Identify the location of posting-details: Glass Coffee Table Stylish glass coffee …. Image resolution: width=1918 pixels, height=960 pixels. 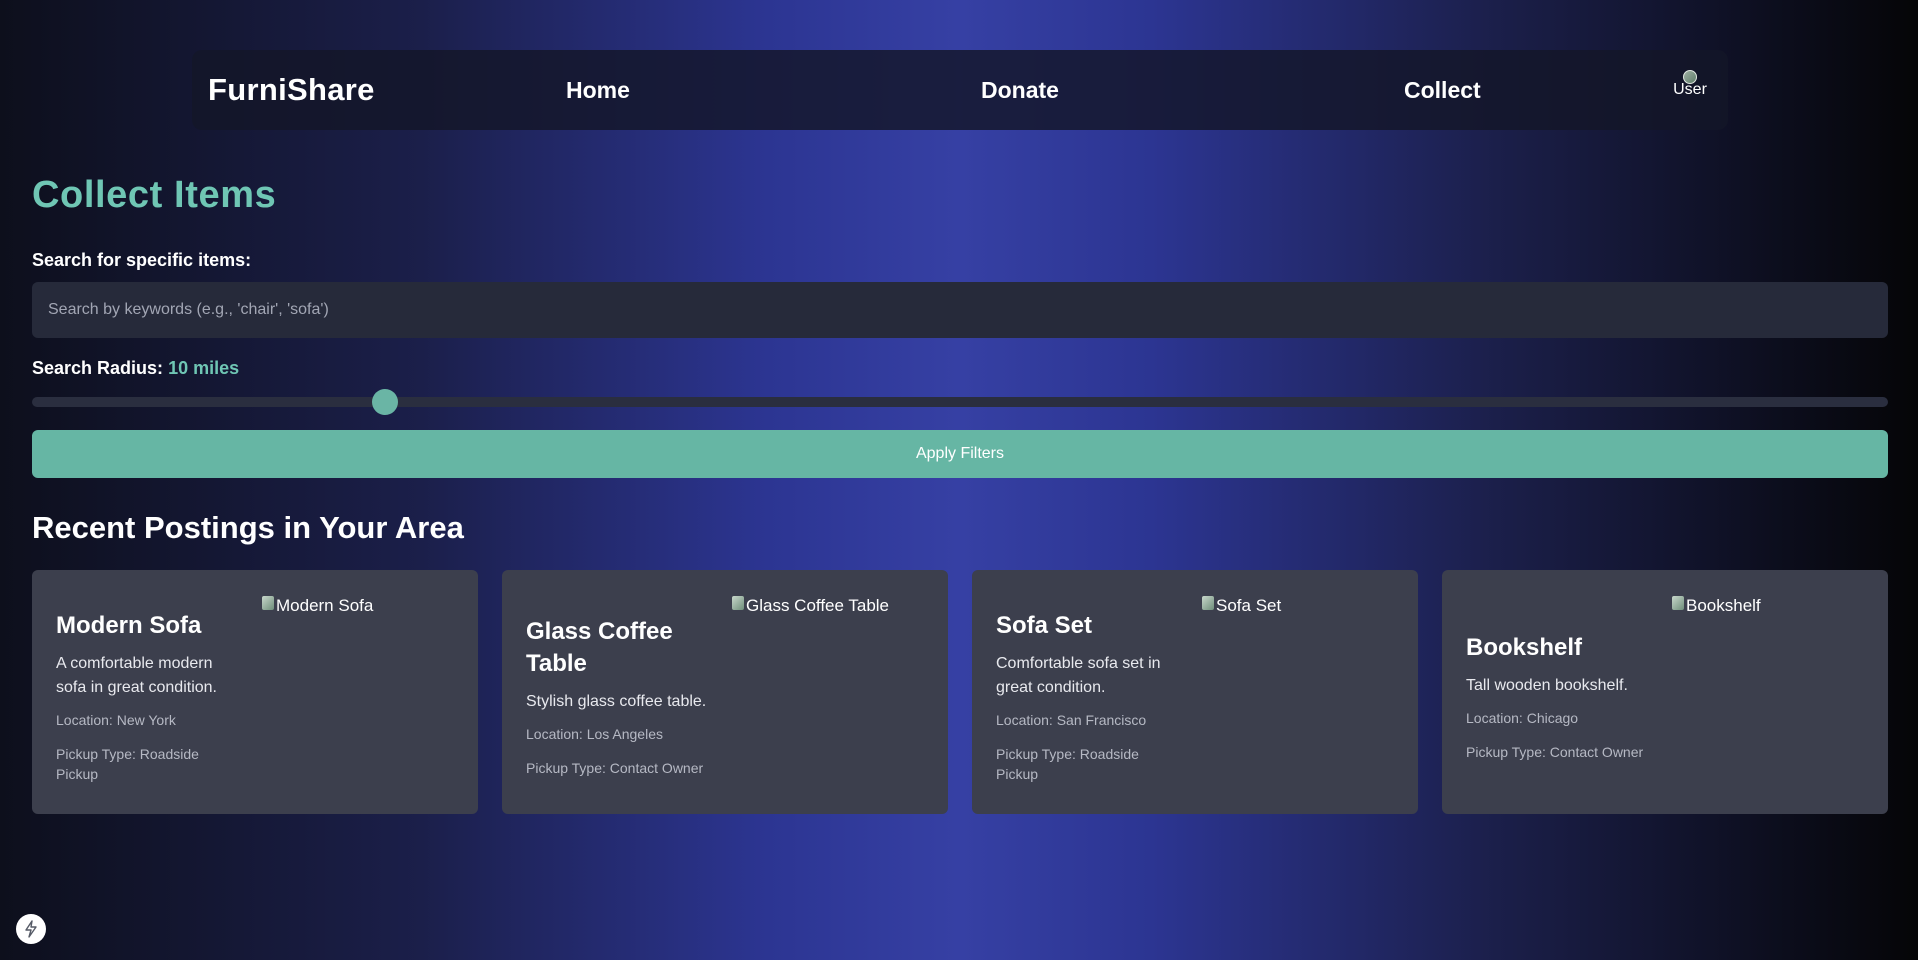
(619, 702).